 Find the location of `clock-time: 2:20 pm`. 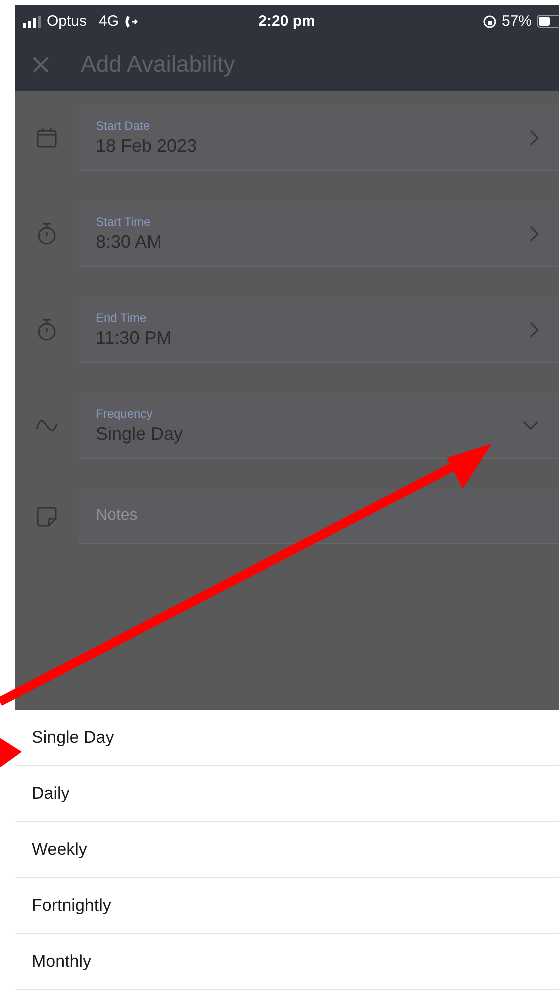

clock-time: 2:20 pm is located at coordinates (287, 21).